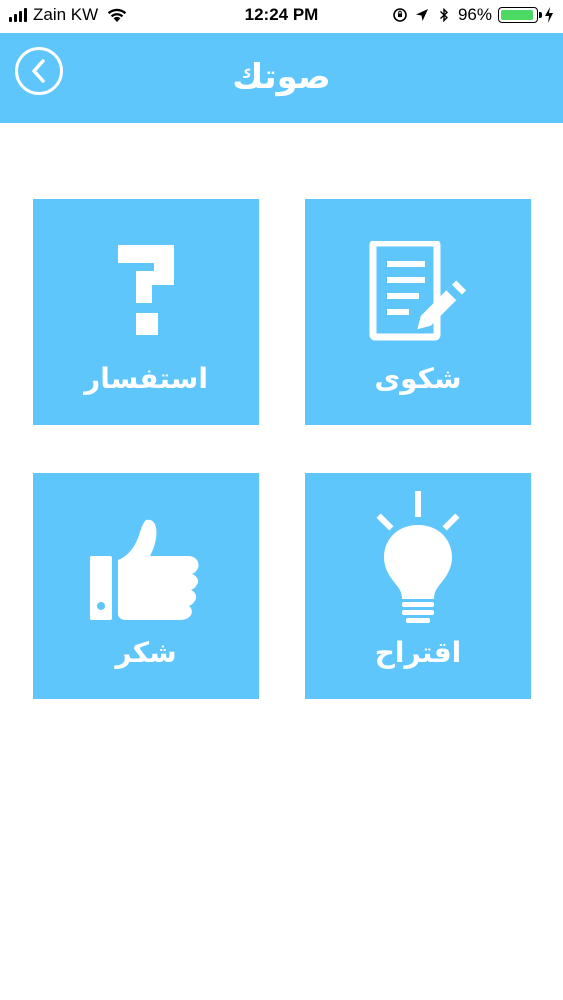  Describe the element at coordinates (418, 652) in the screenshot. I see `tile-suggestion-label: اقتراح` at that location.